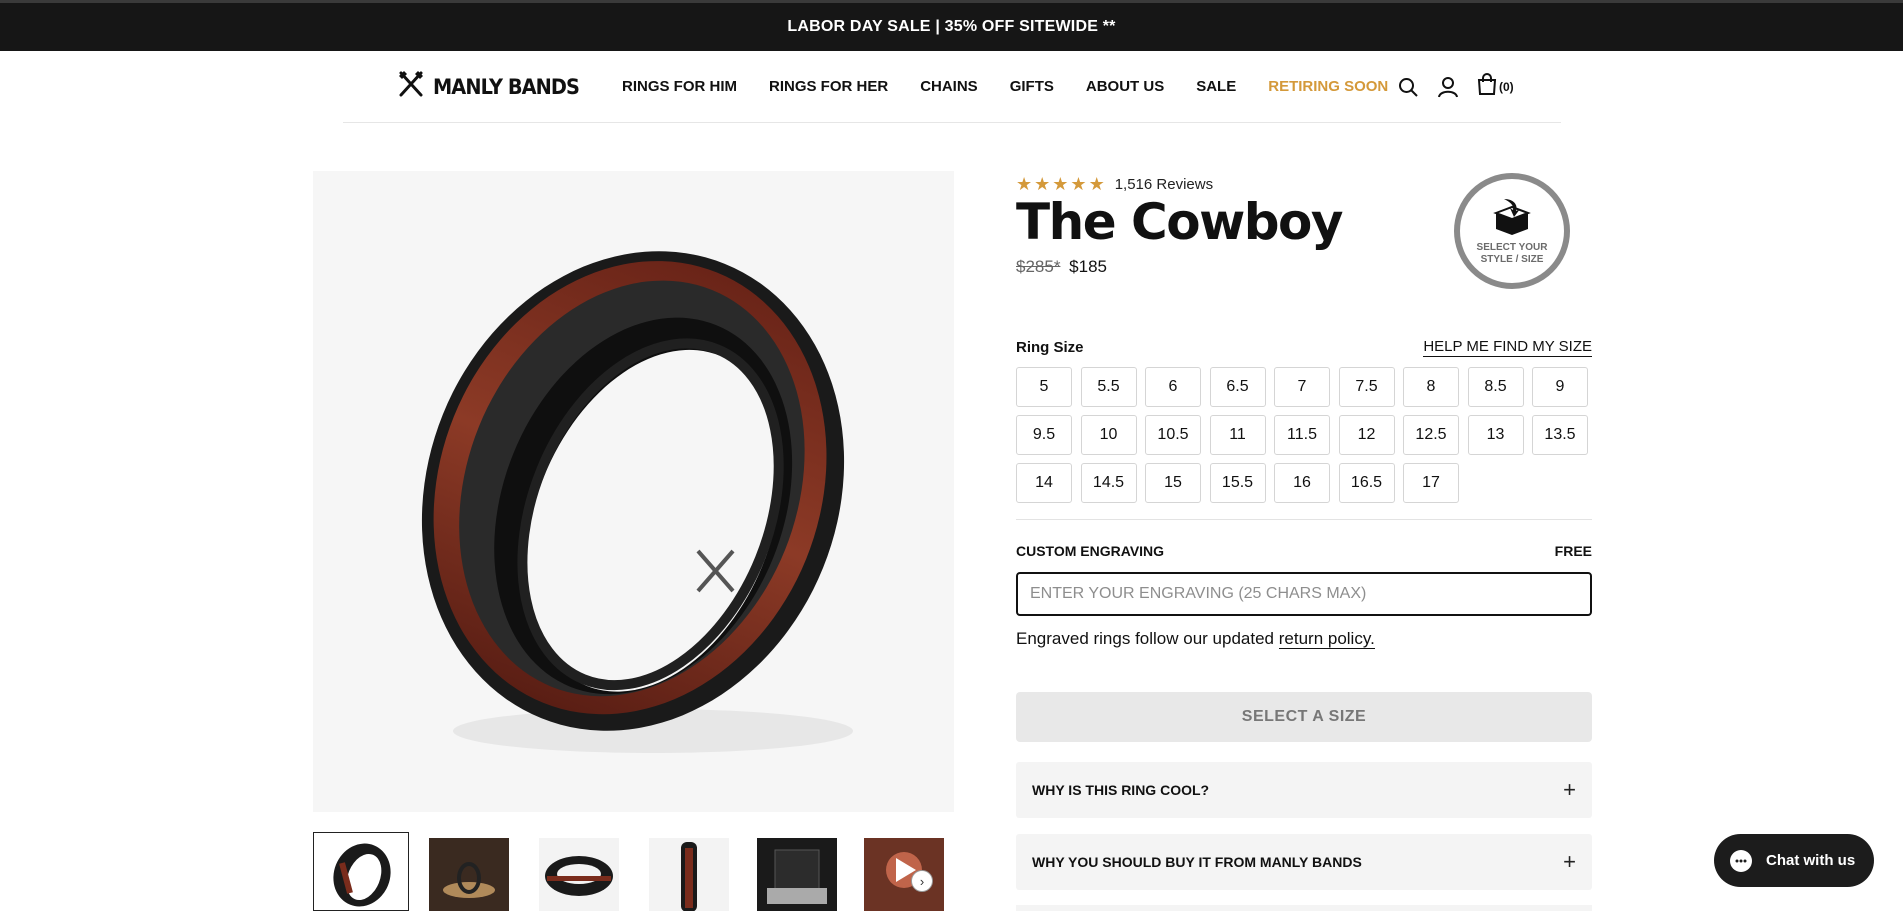 This screenshot has height=911, width=1903. What do you see at coordinates (637, 502) in the screenshot?
I see `ring-image` at bounding box center [637, 502].